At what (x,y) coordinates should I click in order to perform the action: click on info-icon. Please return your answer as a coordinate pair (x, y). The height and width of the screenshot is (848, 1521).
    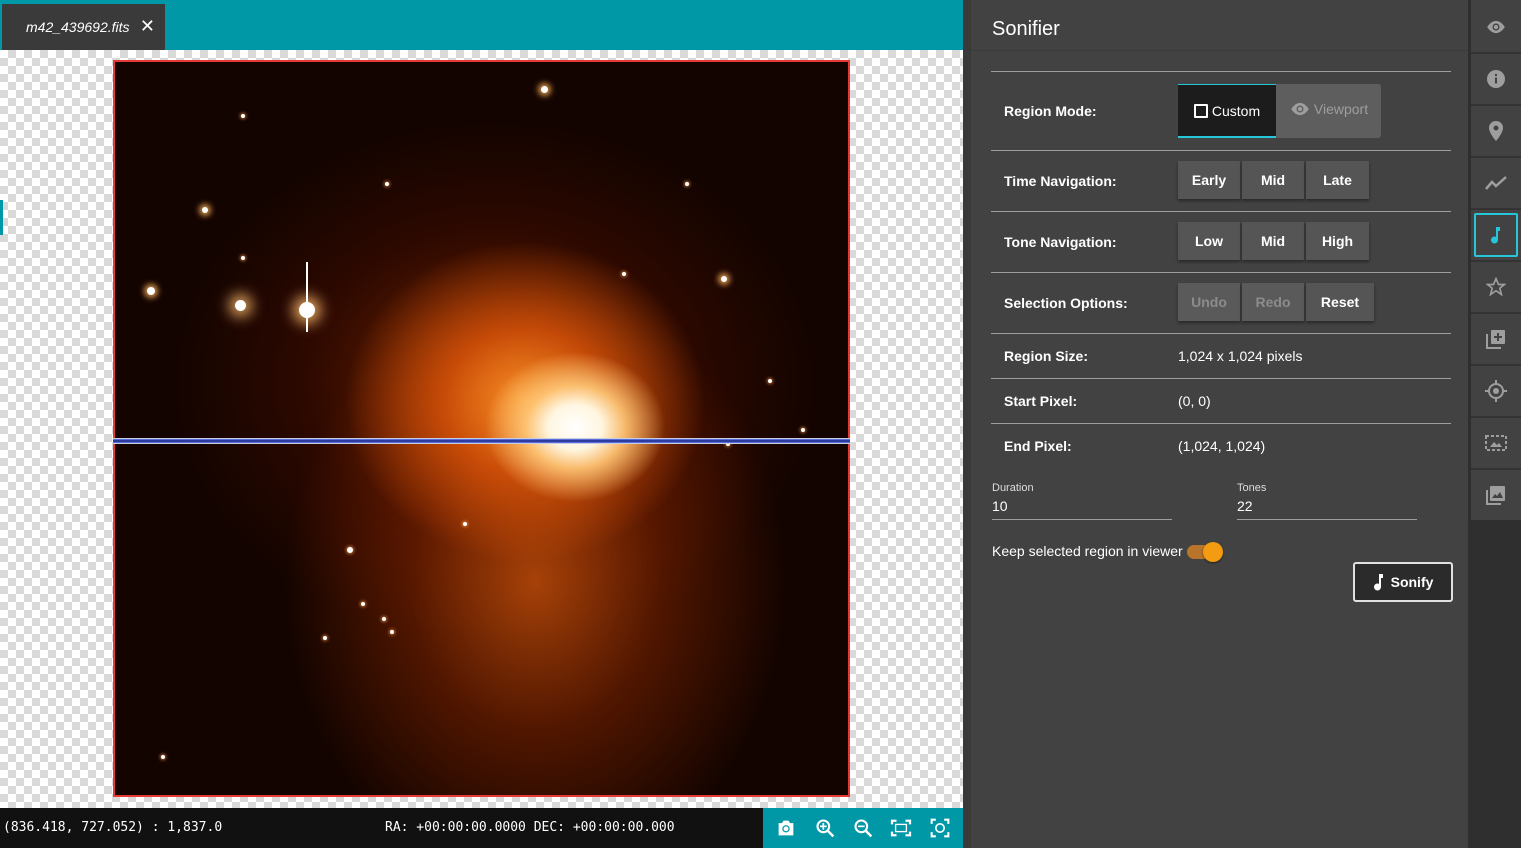
    Looking at the image, I should click on (1496, 79).